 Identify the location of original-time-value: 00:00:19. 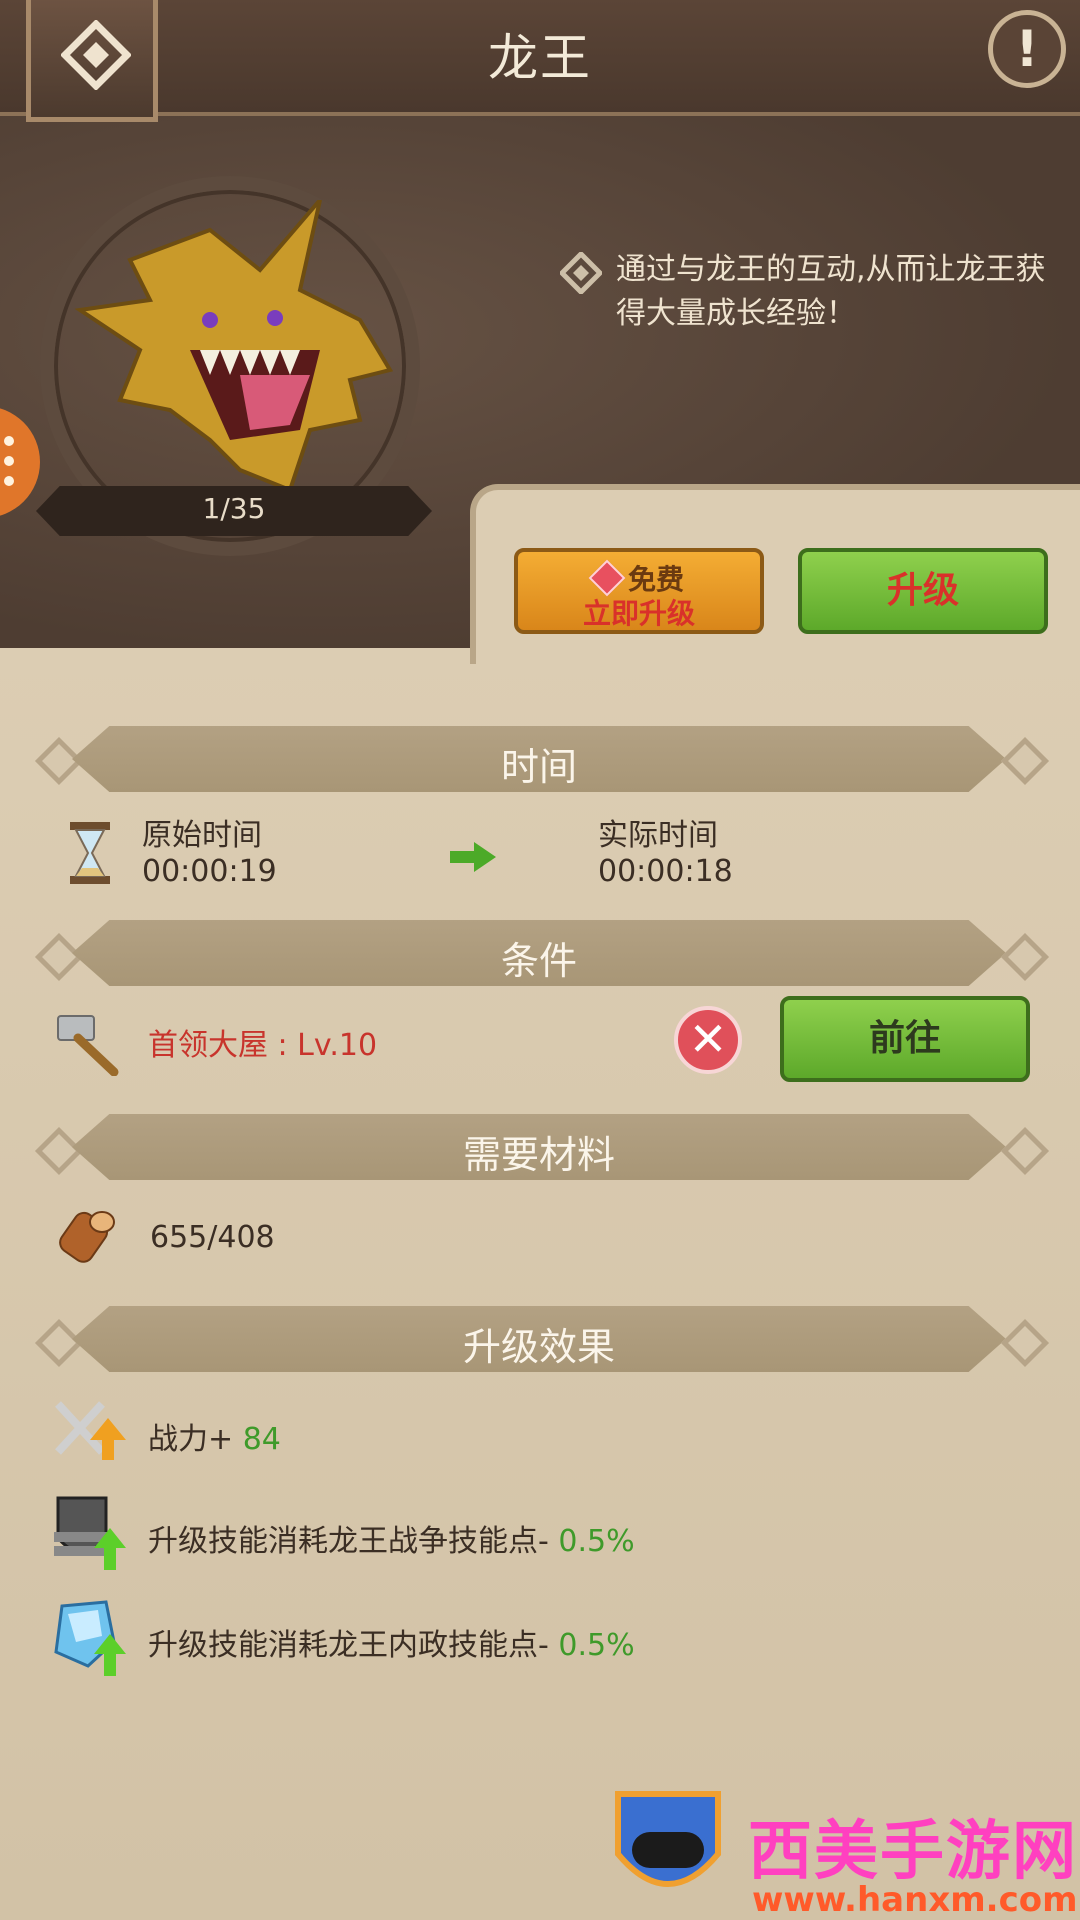
(209, 871).